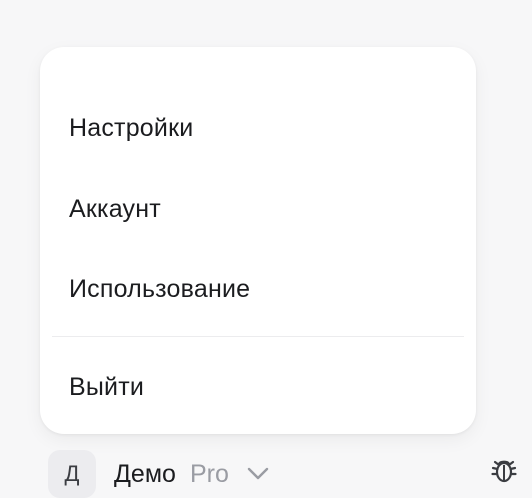  I want to click on avatar: Д, so click(72, 474).